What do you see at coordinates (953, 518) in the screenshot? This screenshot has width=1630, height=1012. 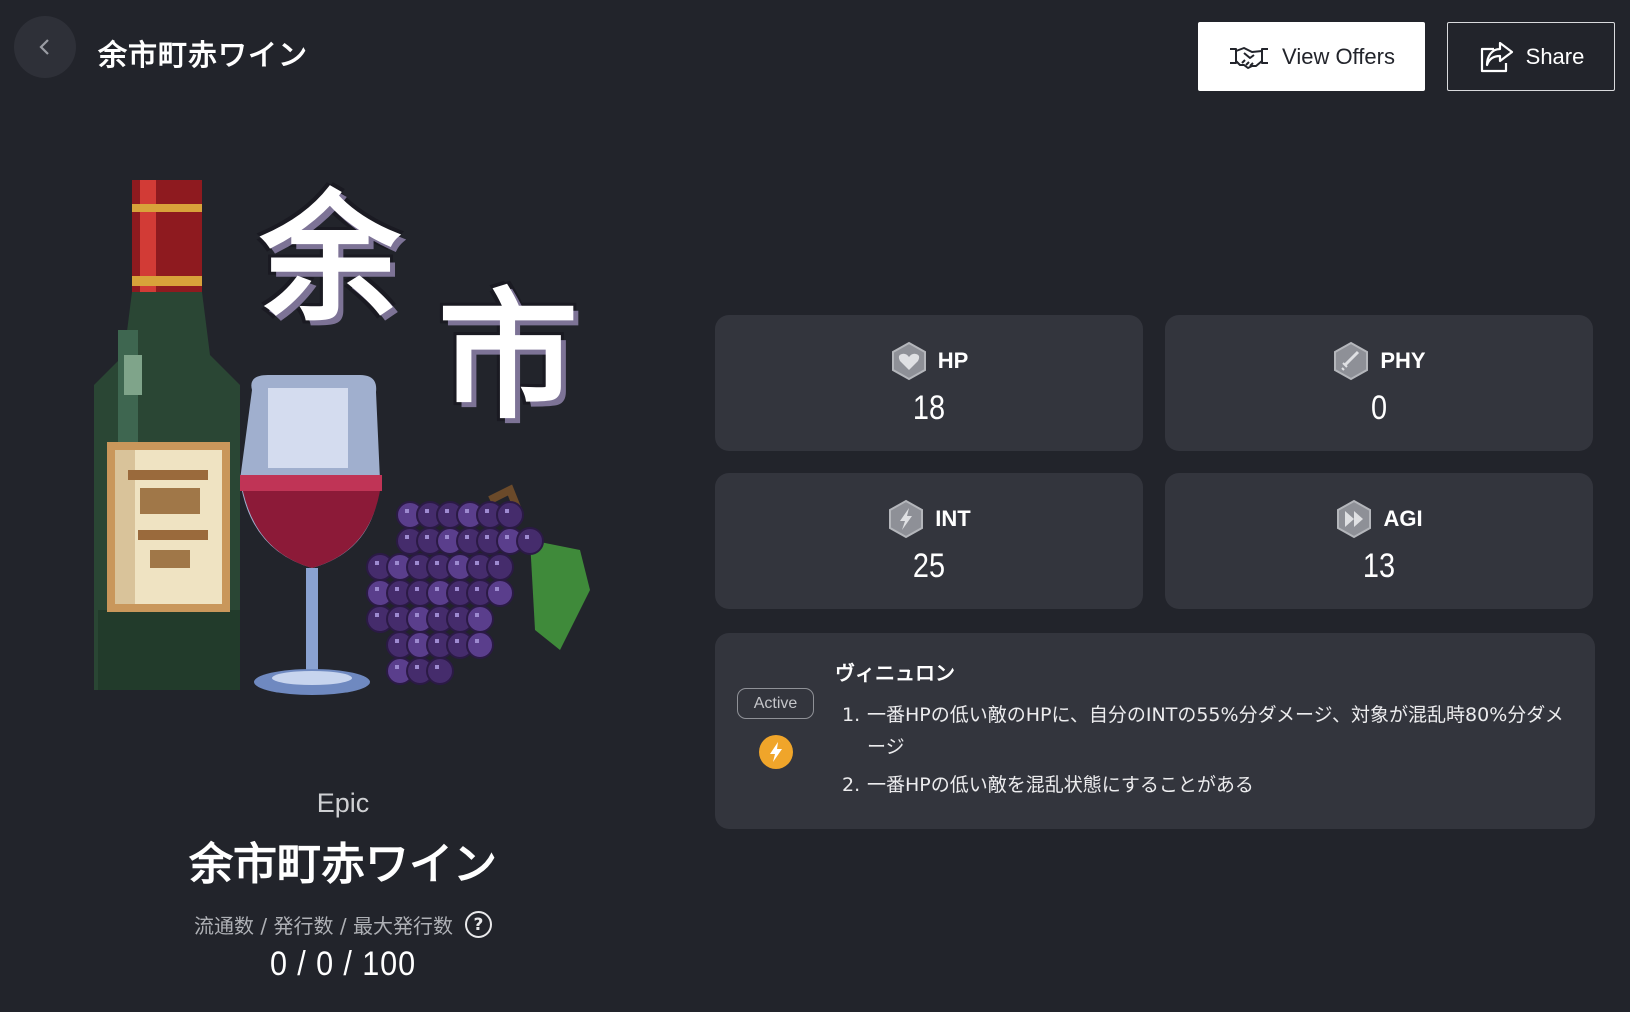 I see `stat-name: INT` at bounding box center [953, 518].